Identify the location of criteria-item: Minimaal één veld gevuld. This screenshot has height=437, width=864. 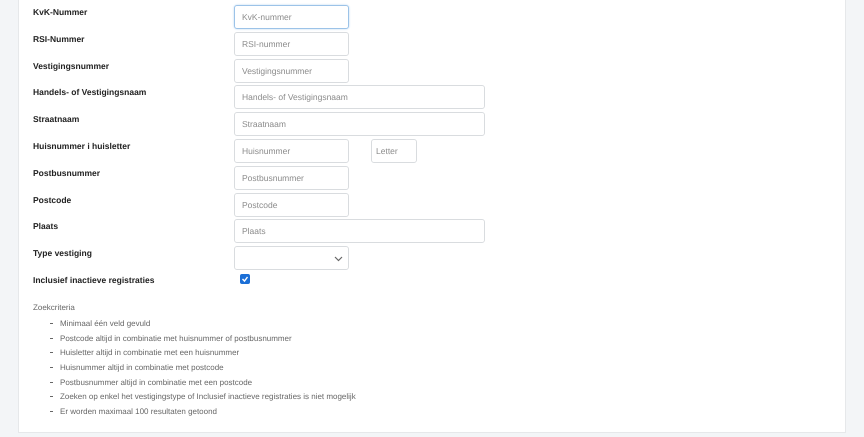
(105, 323).